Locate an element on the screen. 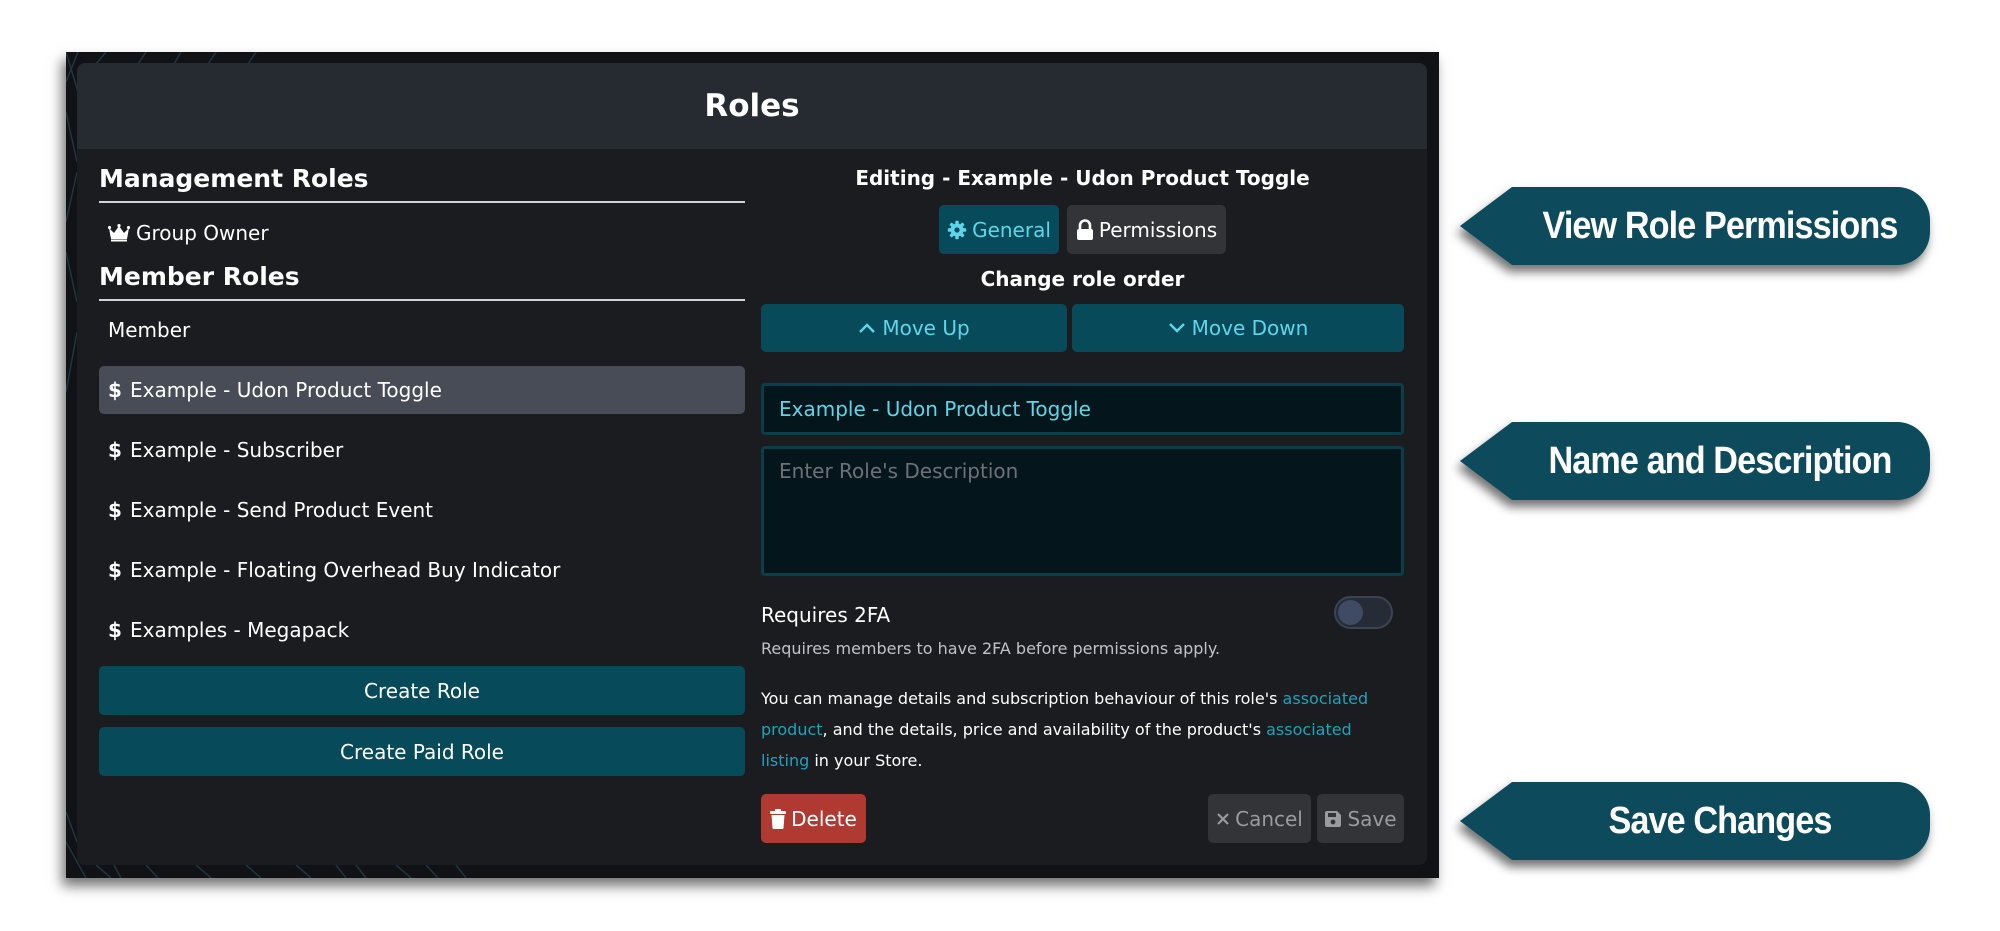 Image resolution: width=2000 pixels, height=931 pixels. move-up-label: Move Up is located at coordinates (926, 328).